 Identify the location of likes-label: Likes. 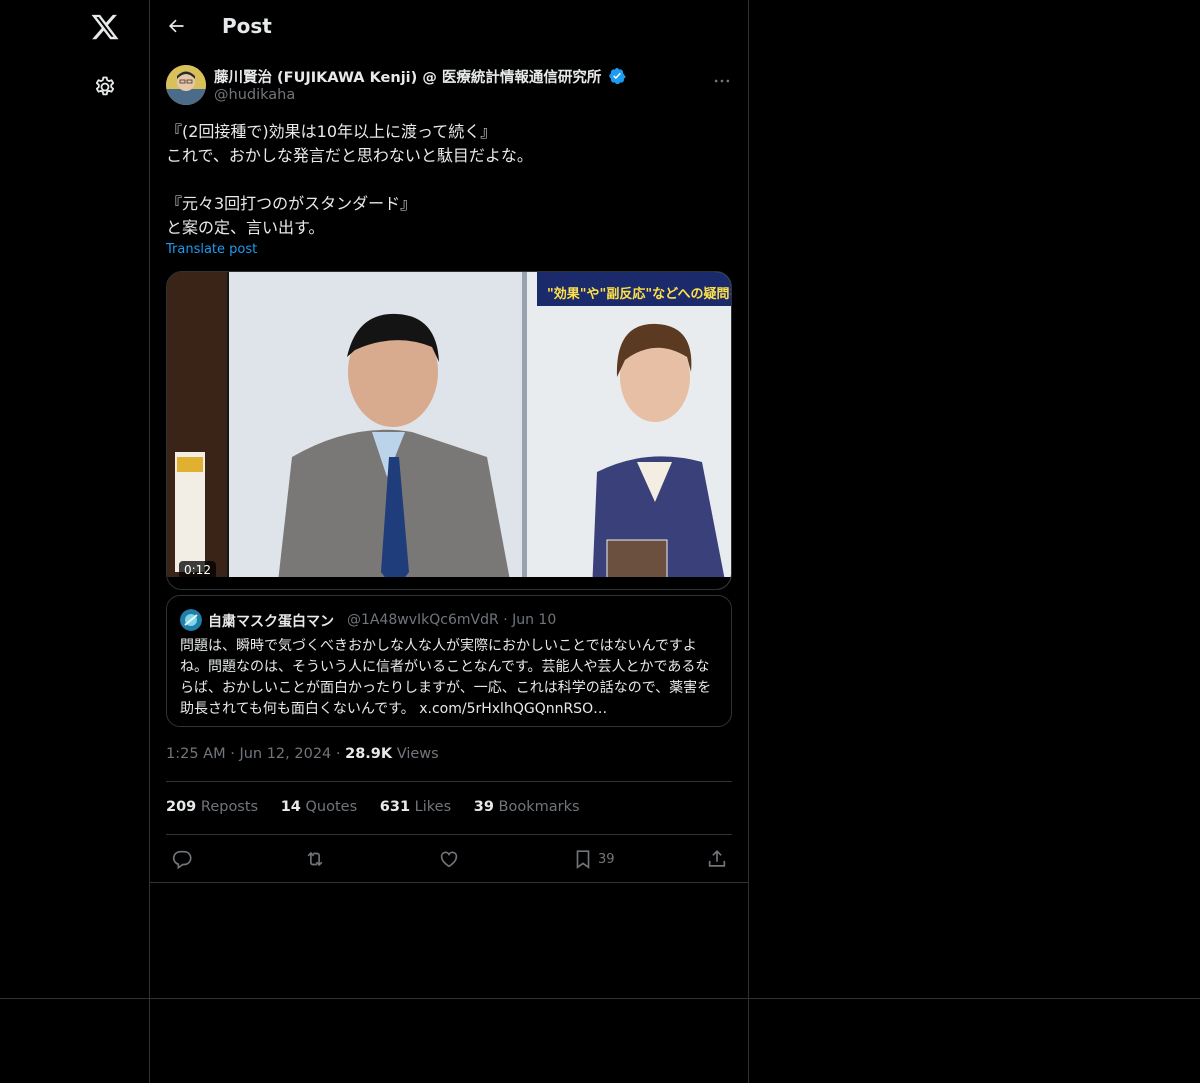
(433, 807).